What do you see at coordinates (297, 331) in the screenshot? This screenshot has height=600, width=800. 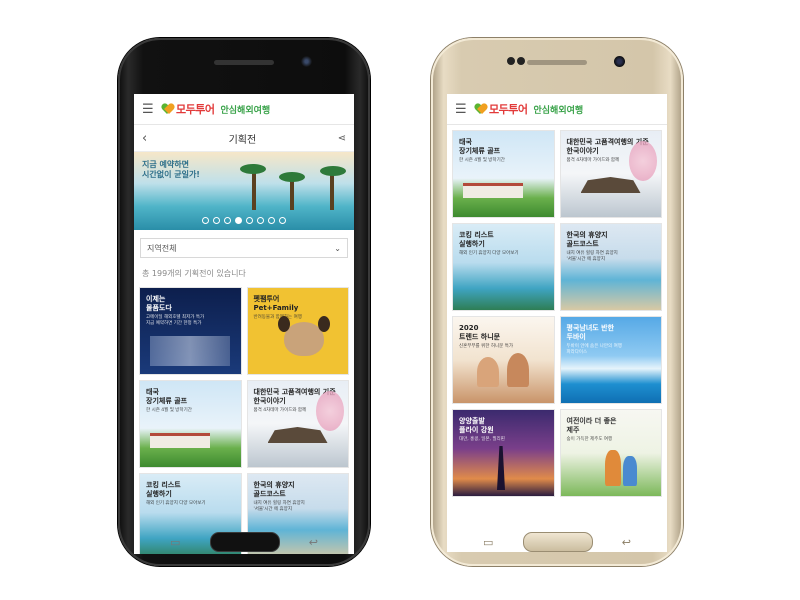 I see `exhibition-card: 펫팸투어 Pet+Family 반려동물과 함께하는 여행` at bounding box center [297, 331].